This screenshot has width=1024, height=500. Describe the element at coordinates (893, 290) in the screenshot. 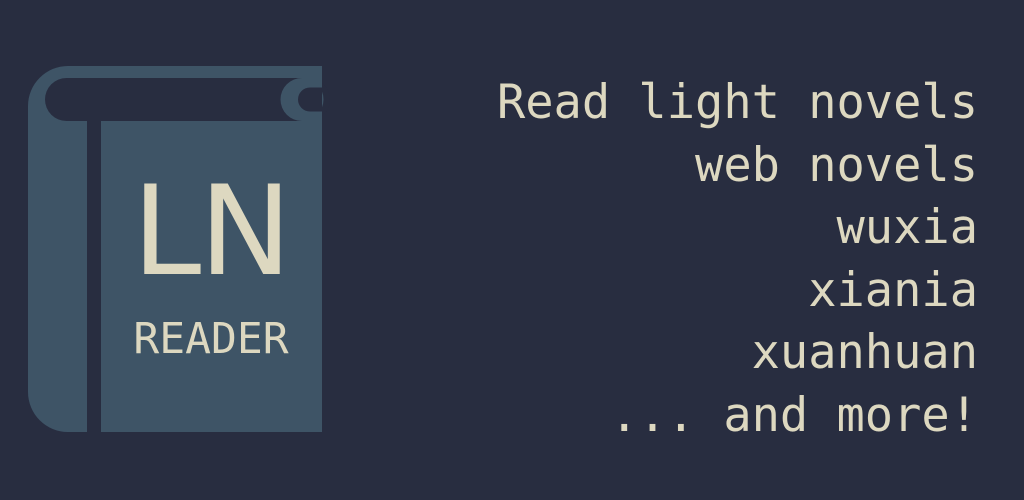

I see `tagline: xiania` at that location.